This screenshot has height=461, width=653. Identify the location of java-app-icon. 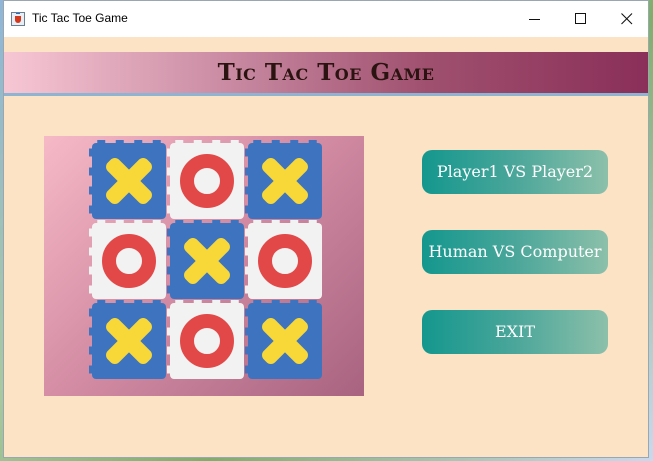
(18, 19).